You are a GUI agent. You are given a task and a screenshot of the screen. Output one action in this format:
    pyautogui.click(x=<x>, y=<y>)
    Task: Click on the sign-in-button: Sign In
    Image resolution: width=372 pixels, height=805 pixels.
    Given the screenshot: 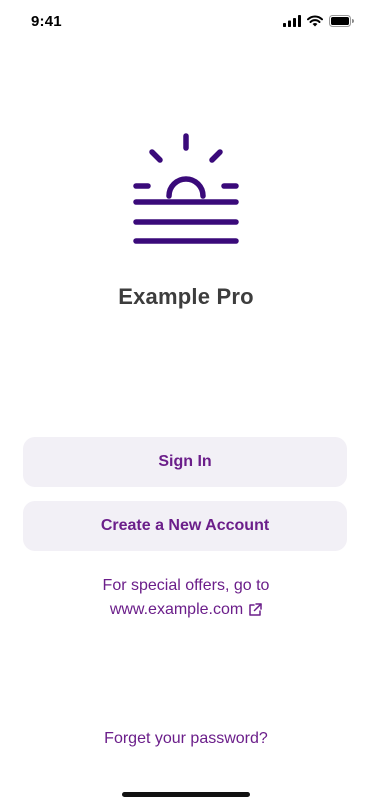 What is the action you would take?
    pyautogui.click(x=185, y=462)
    